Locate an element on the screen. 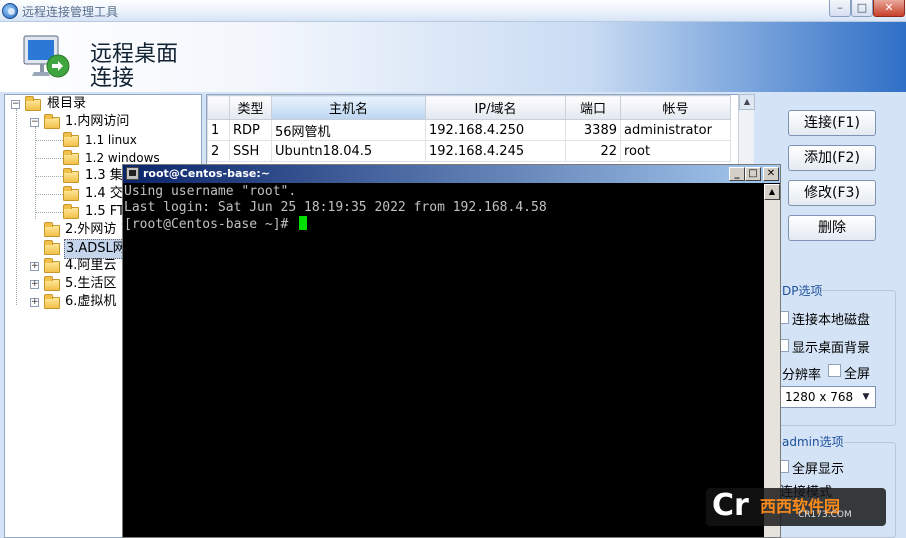 The image size is (906, 538). banner-title-line2: 连接 is located at coordinates (112, 78).